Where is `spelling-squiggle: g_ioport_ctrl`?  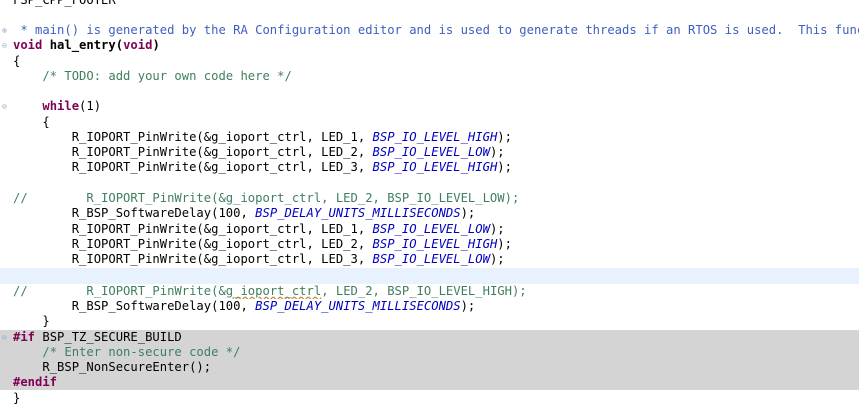 spelling-squiggle: g_ioport_ctrl is located at coordinates (273, 291).